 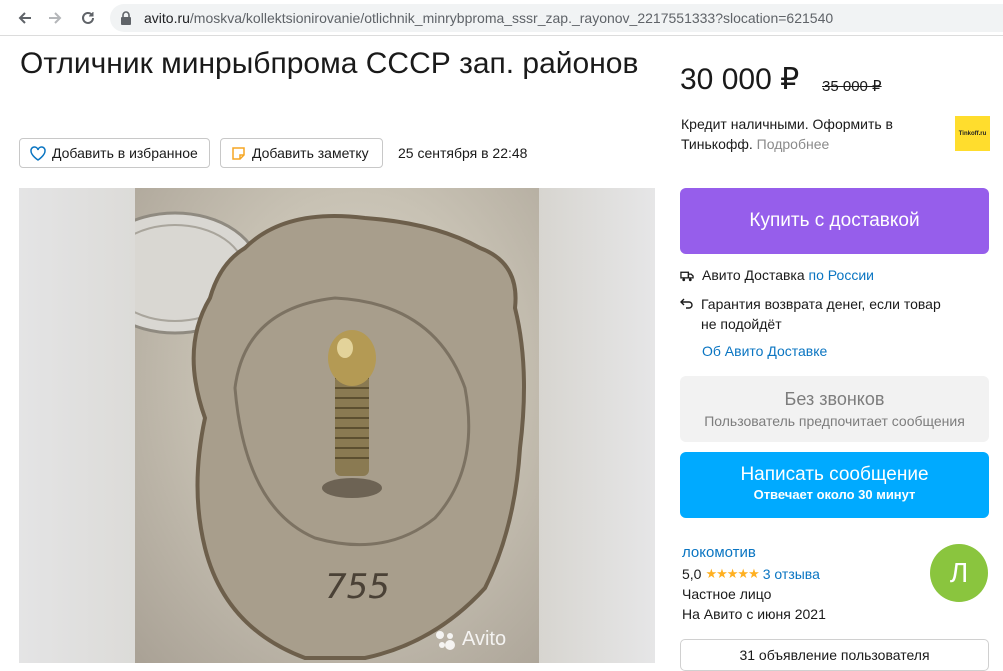 I want to click on seller-type: Частное лицо, so click(x=727, y=594).